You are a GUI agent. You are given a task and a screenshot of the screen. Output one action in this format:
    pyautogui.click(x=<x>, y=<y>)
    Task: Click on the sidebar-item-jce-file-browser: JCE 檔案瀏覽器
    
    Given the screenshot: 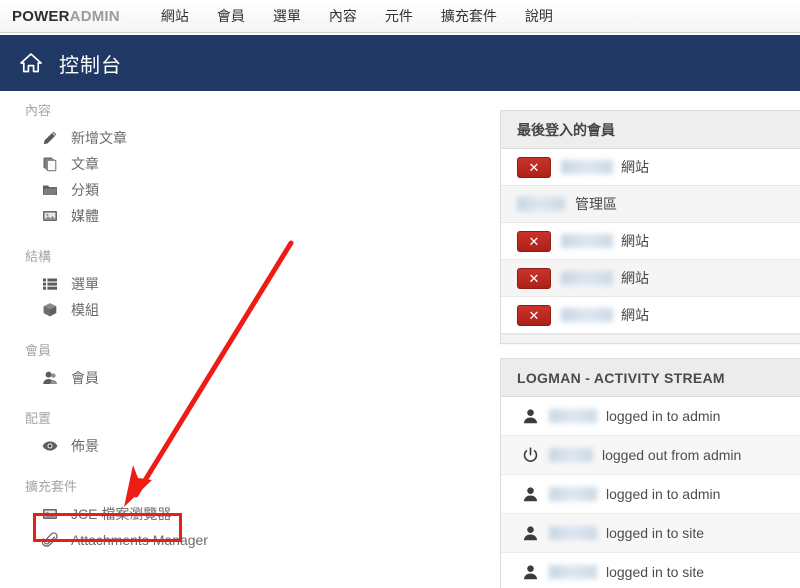 What is the action you would take?
    pyautogui.click(x=255, y=514)
    